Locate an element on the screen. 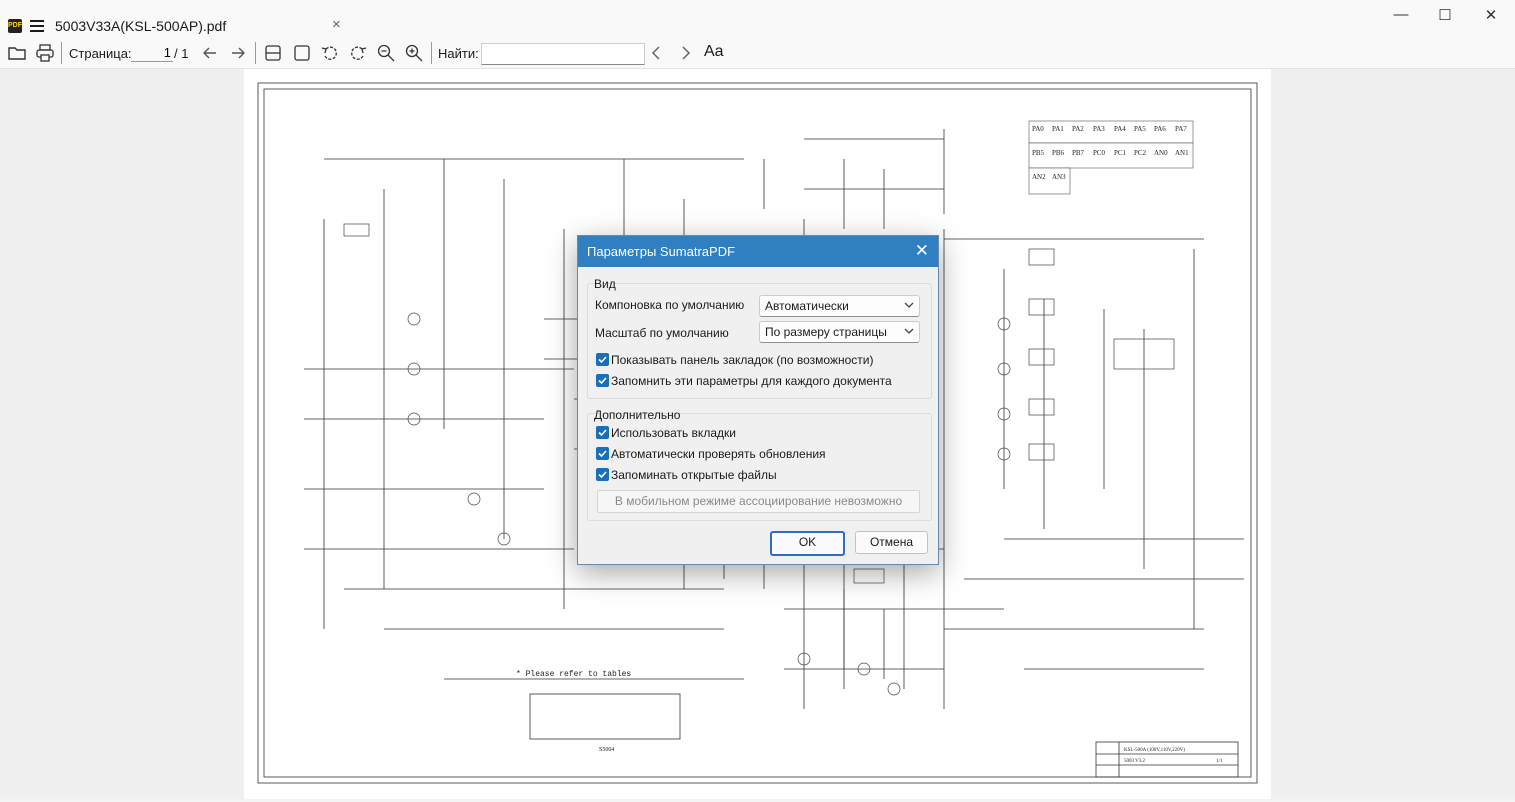 Image resolution: width=1515 pixels, height=802 pixels. remember-files-checkbox is located at coordinates (602, 474).